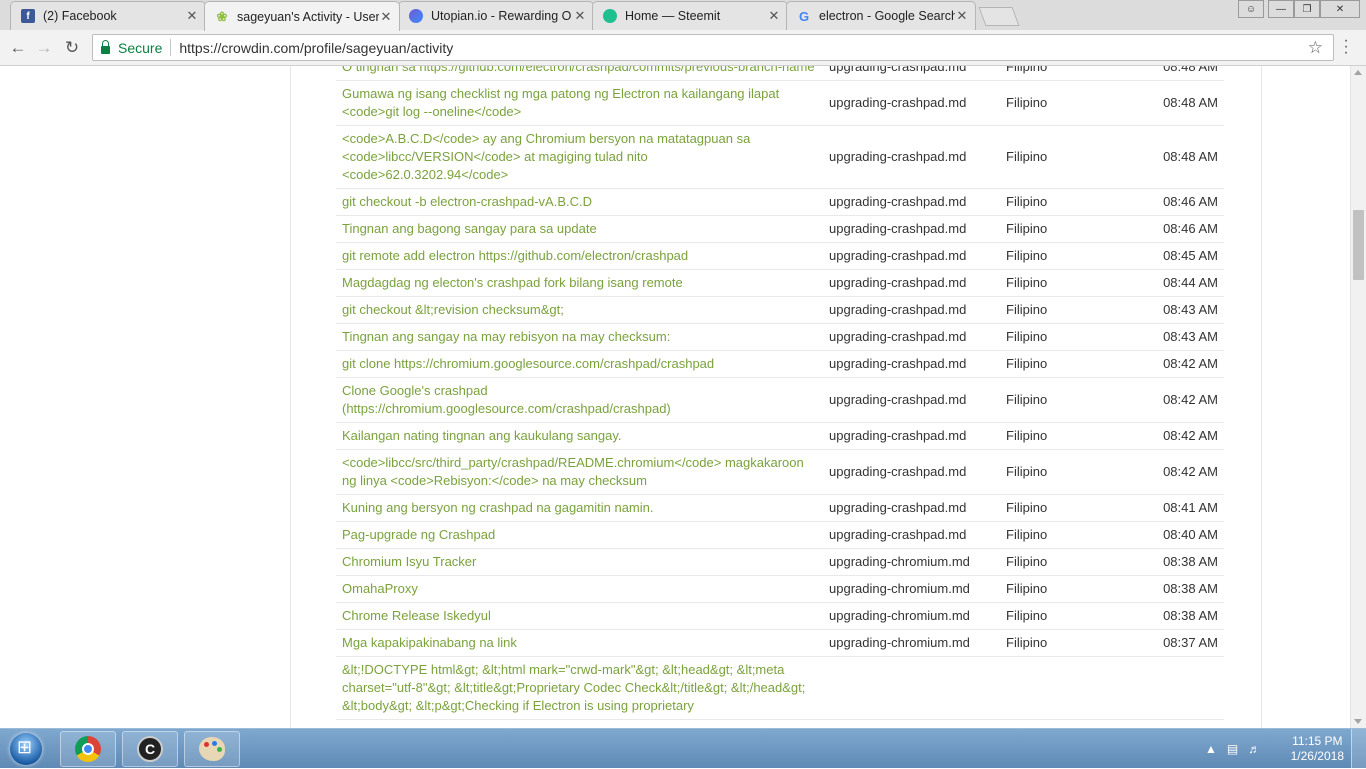 This screenshot has width=1366, height=769. What do you see at coordinates (1189, 643) in the screenshot?
I see `activity-time: 08:37 AM` at bounding box center [1189, 643].